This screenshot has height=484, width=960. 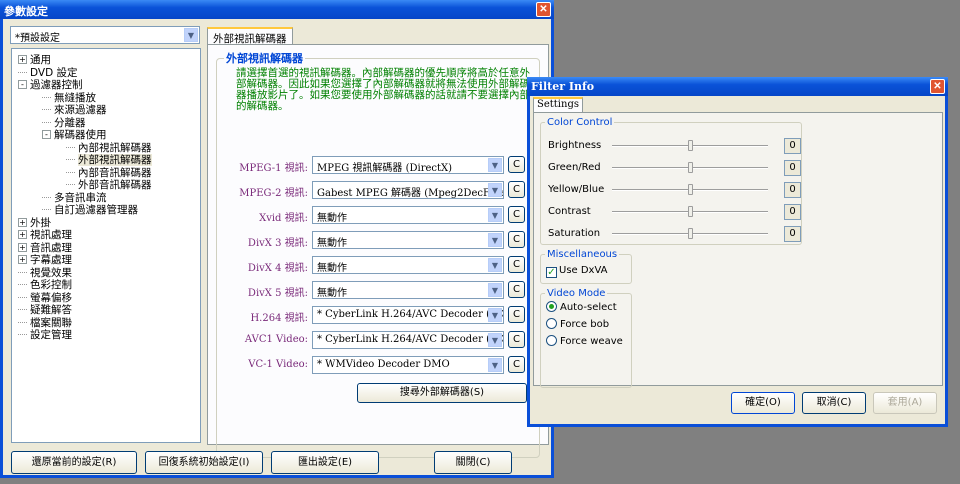 What do you see at coordinates (48, 73) in the screenshot?
I see `tree-item: DVD 設定` at bounding box center [48, 73].